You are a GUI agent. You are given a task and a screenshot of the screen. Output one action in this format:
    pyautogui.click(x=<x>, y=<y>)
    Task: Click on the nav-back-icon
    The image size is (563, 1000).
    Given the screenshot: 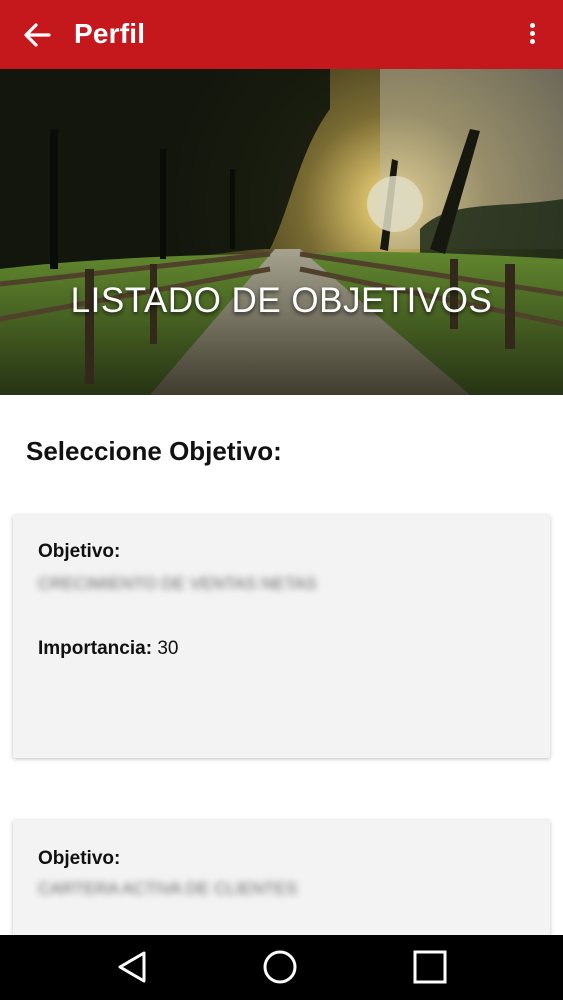 What is the action you would take?
    pyautogui.click(x=132, y=967)
    